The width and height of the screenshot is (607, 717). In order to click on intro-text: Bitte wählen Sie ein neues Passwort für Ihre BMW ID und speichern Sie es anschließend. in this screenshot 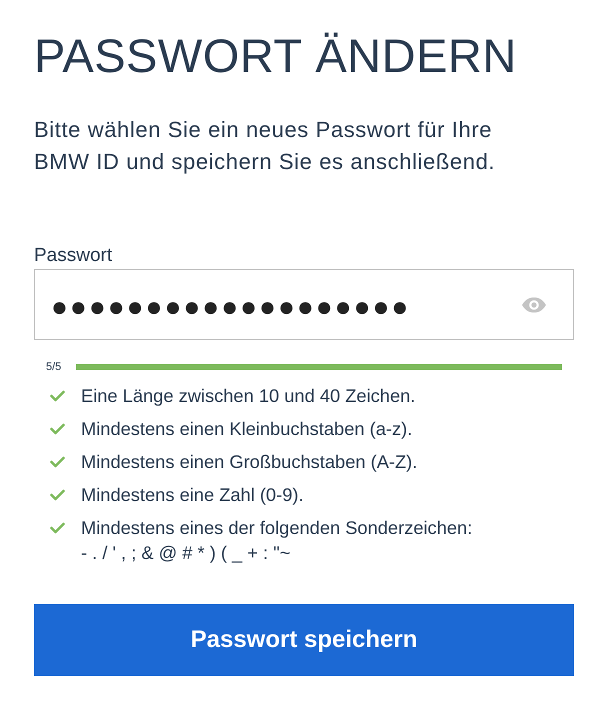, I will do `click(265, 146)`.